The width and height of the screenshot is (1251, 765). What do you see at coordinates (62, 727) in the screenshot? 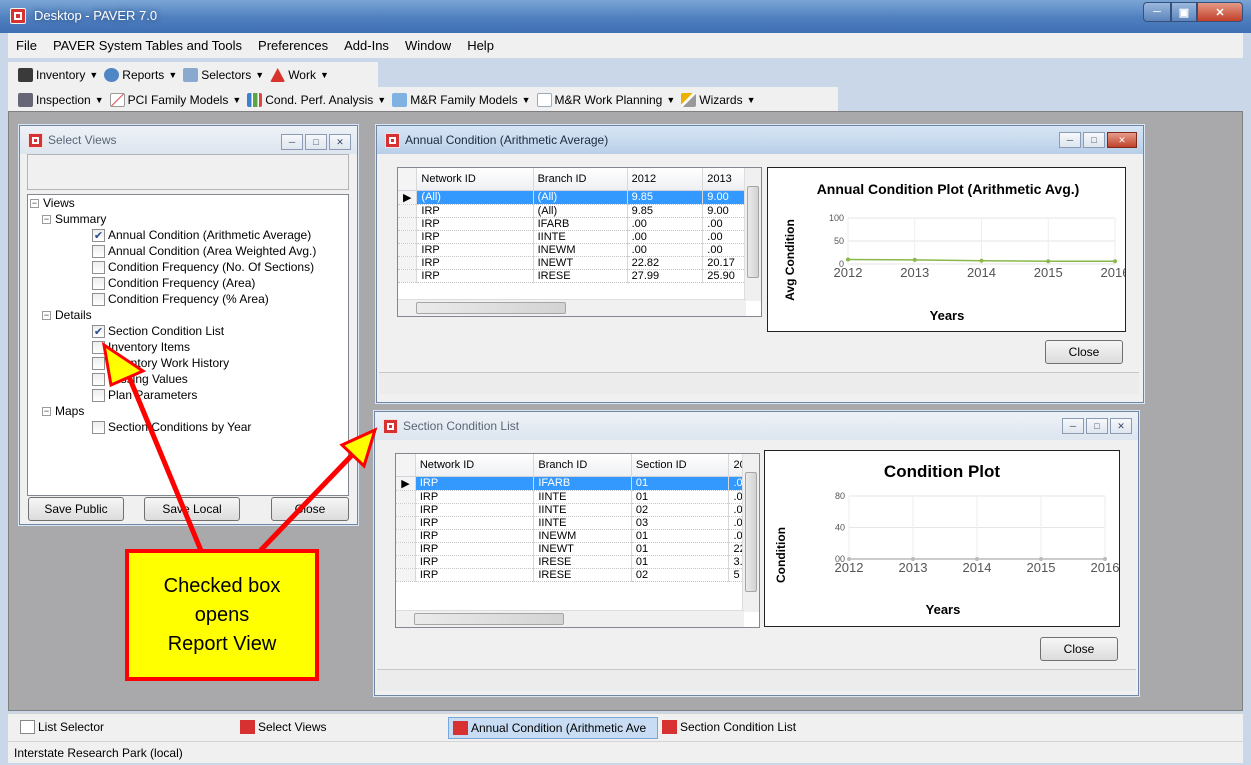
I see `task-list-selector: List Selector` at bounding box center [62, 727].